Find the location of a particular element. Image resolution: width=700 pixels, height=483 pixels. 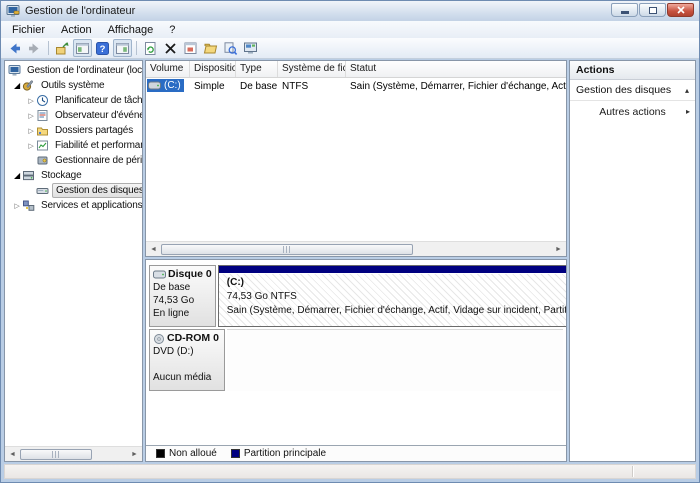

actions-group-label: Gestion des disques is located at coordinates (624, 90).